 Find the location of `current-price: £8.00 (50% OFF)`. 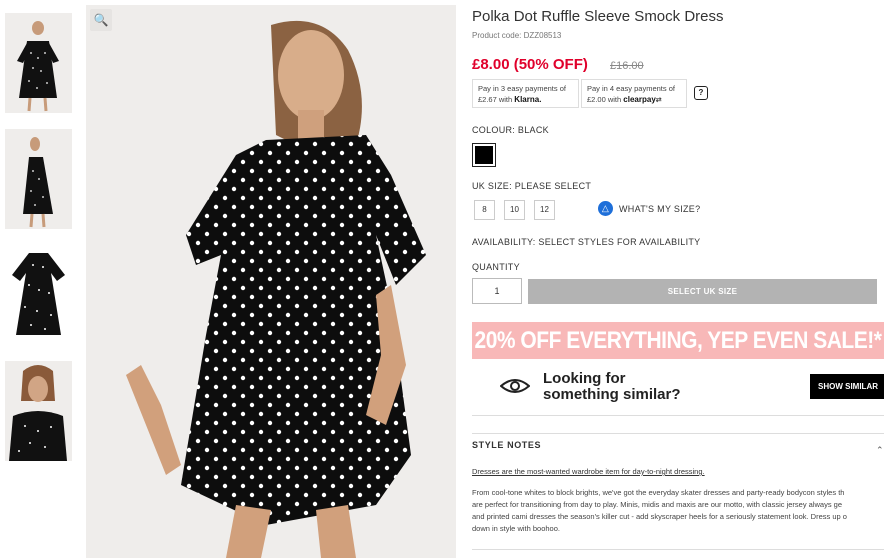

current-price: £8.00 (50% OFF) is located at coordinates (530, 64).